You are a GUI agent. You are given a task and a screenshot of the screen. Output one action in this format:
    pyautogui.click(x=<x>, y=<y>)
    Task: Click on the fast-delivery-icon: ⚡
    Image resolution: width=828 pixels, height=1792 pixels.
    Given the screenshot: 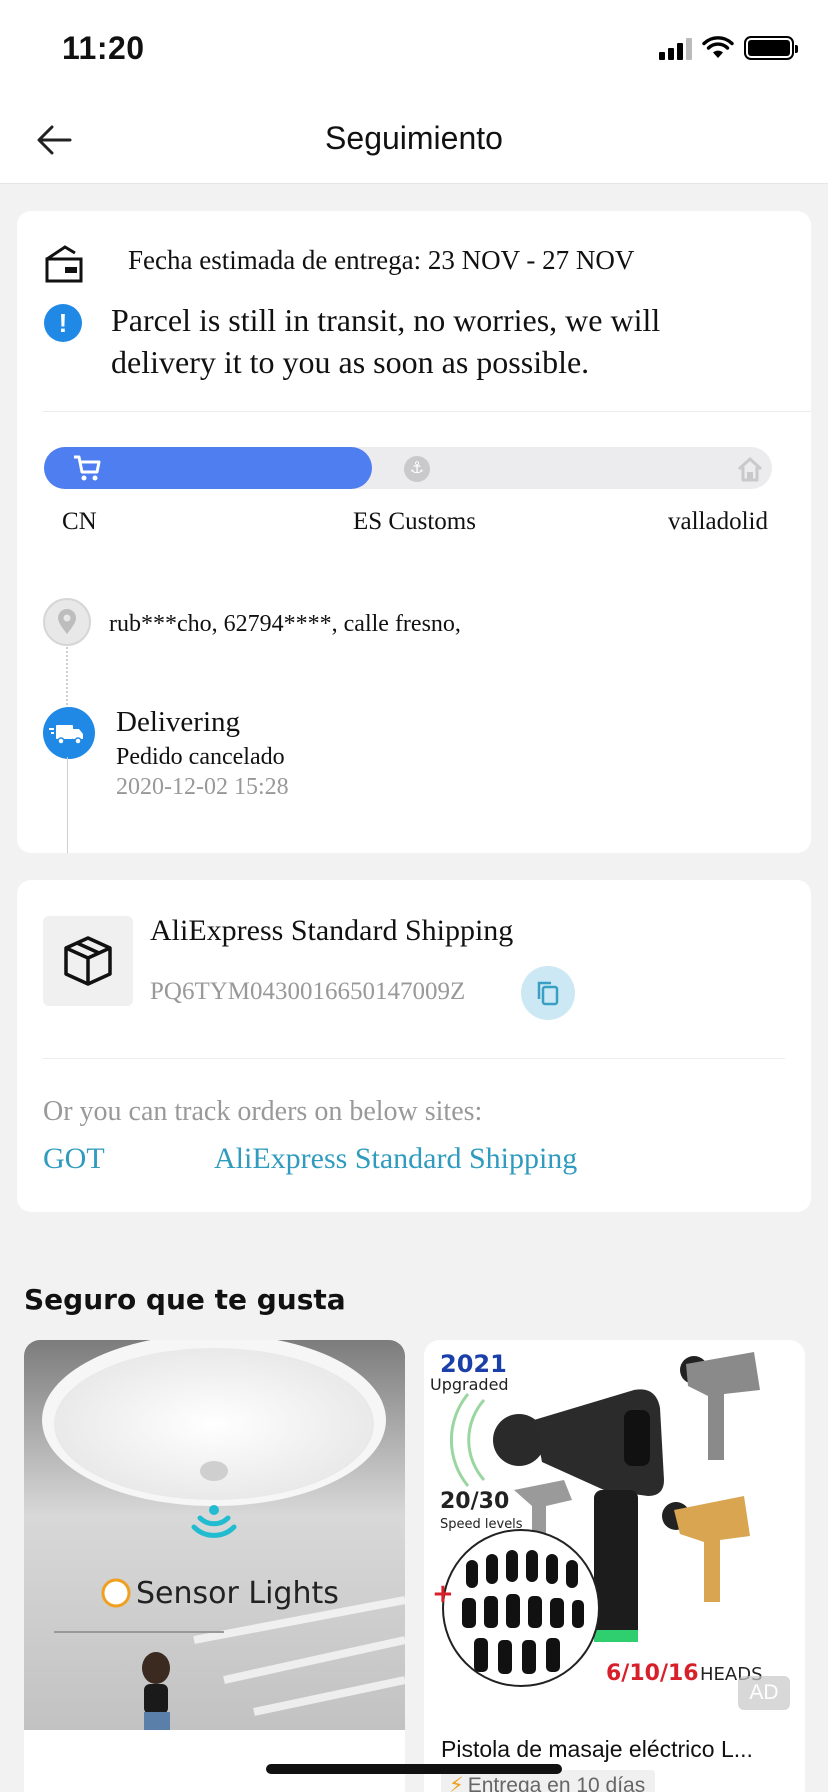 What is the action you would take?
    pyautogui.click(x=456, y=1783)
    